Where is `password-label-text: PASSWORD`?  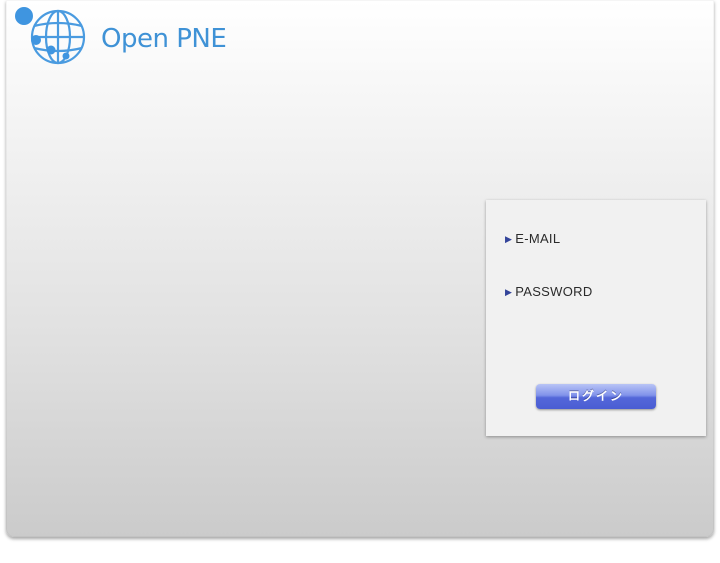
password-label-text: PASSWORD is located at coordinates (554, 291).